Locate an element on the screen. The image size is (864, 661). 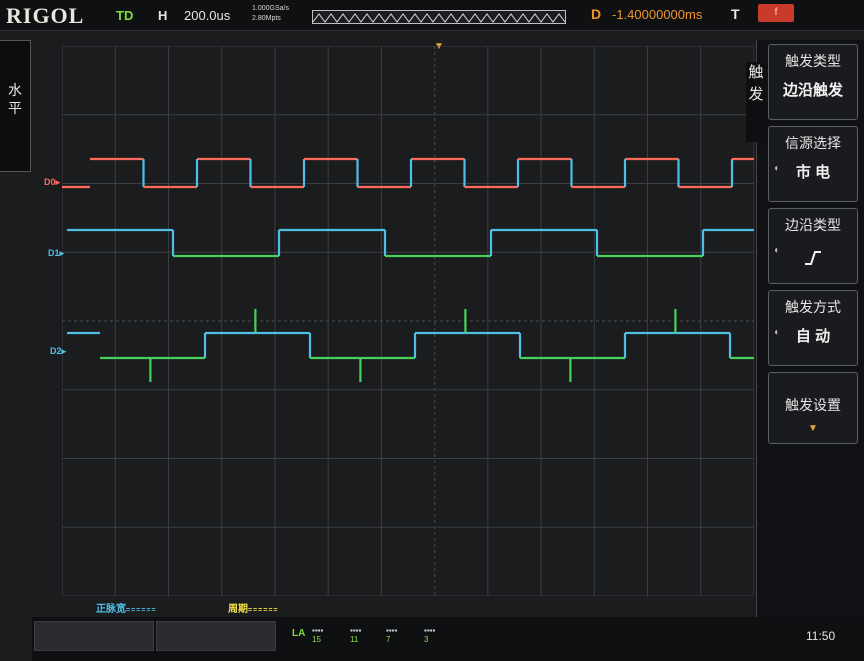
clock: 11:50 is located at coordinates (821, 636).